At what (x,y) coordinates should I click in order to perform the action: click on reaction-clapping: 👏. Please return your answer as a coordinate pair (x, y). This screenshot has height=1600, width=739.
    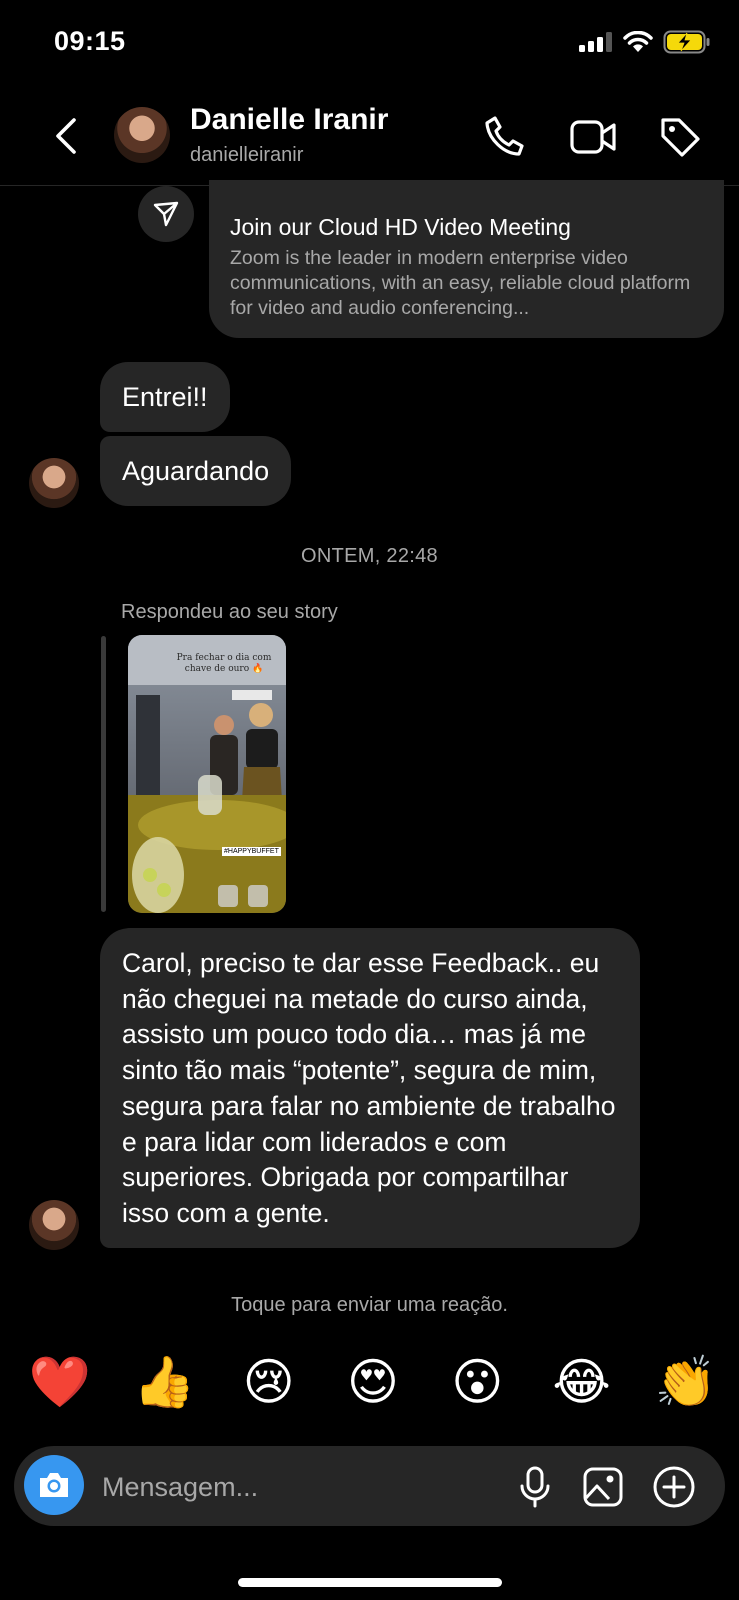
    Looking at the image, I should click on (686, 1382).